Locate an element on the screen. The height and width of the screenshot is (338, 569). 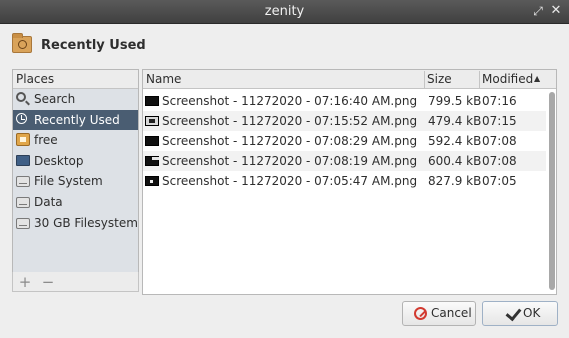
file-size: 592.4 kB is located at coordinates (455, 141).